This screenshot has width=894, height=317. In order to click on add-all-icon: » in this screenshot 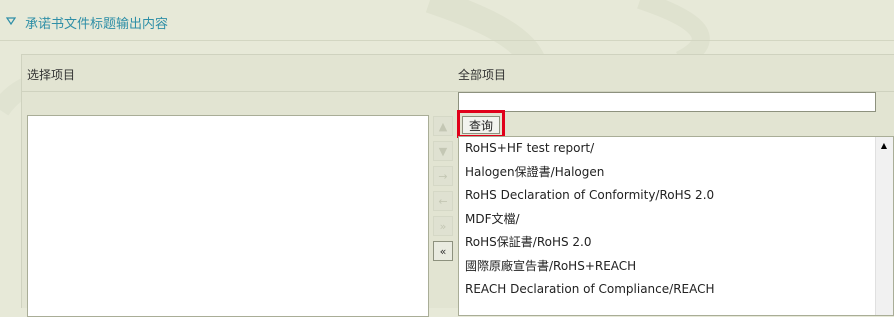, I will do `click(443, 226)`.